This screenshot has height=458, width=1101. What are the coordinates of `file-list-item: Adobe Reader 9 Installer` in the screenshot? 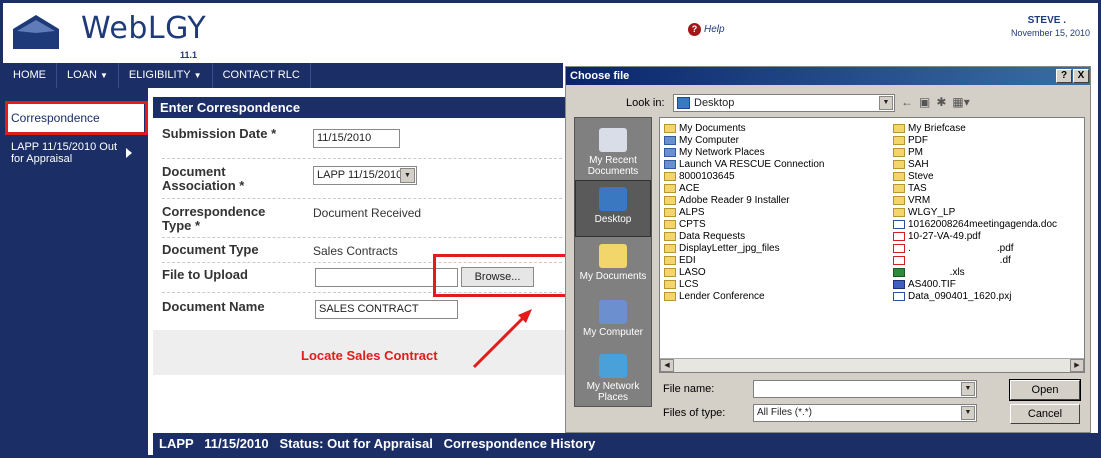 It's located at (744, 200).